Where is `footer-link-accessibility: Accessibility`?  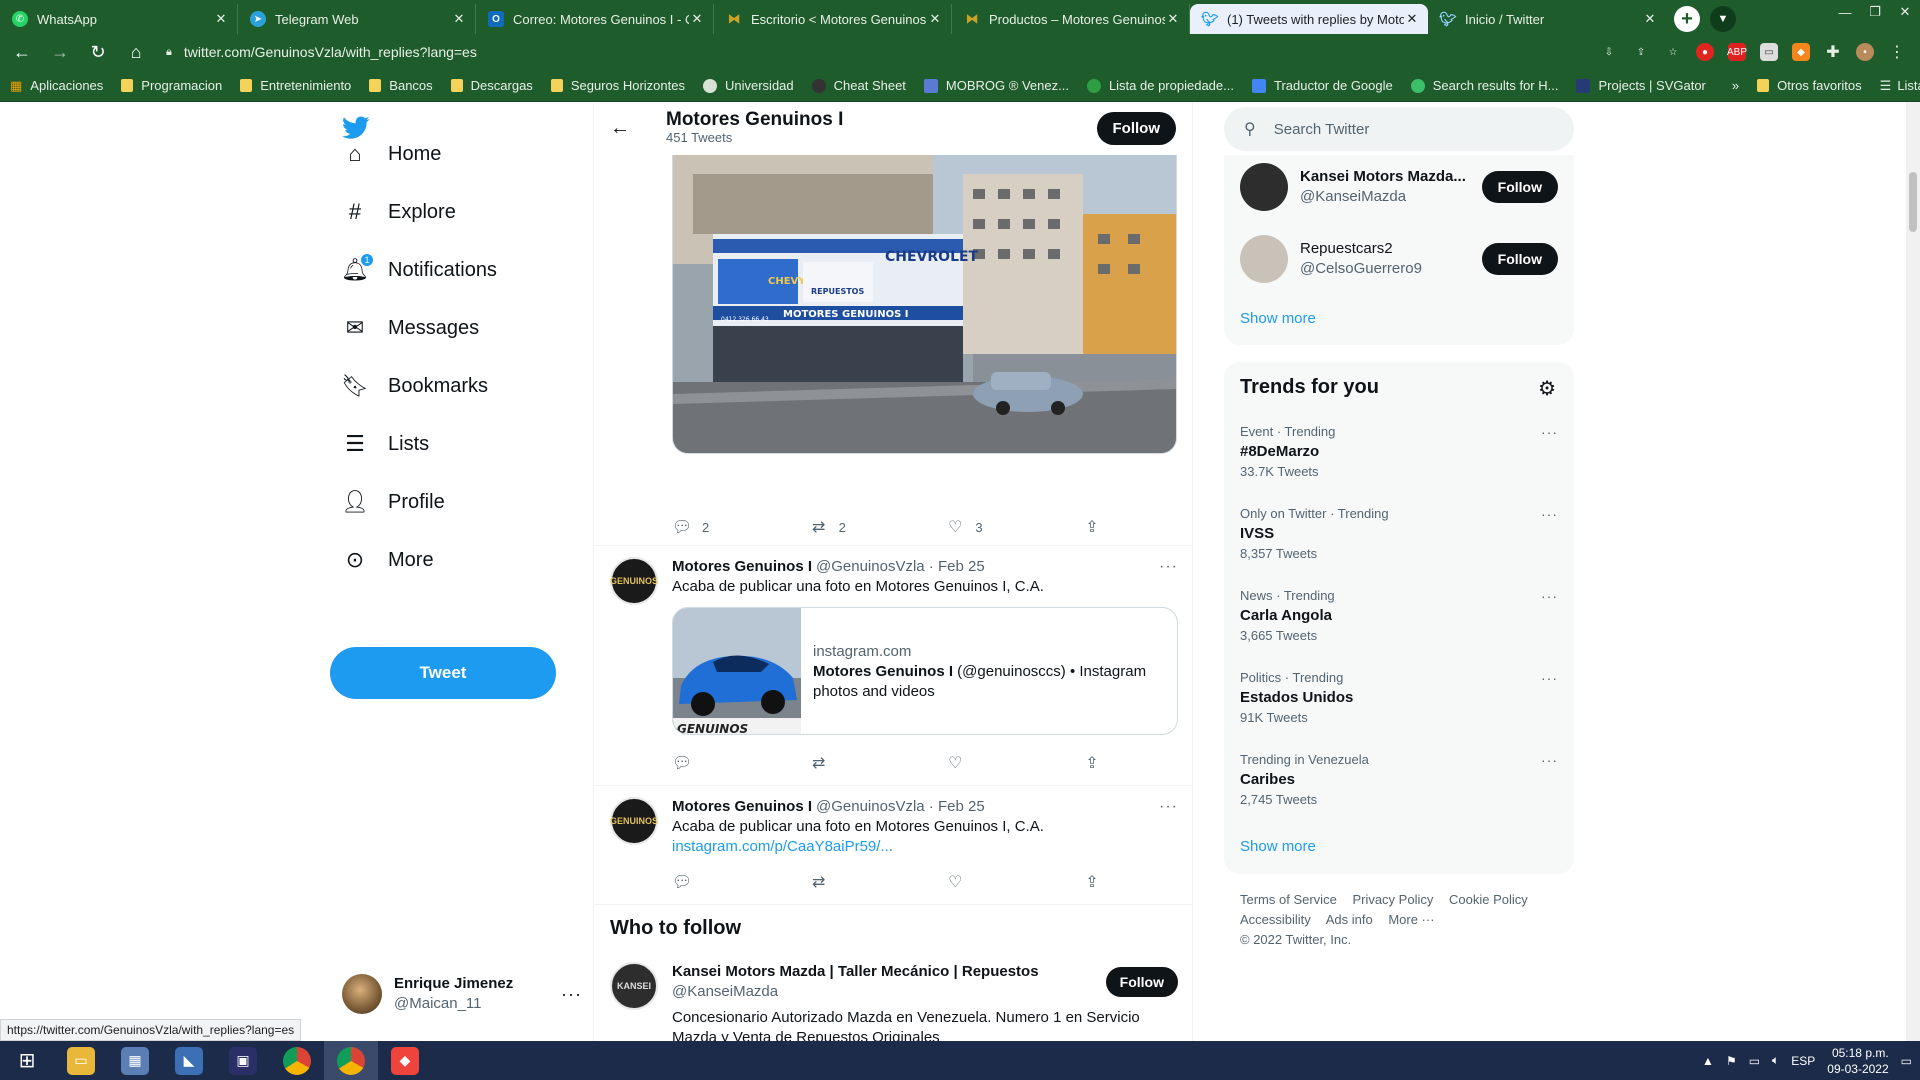
footer-link-accessibility: Accessibility is located at coordinates (1275, 919).